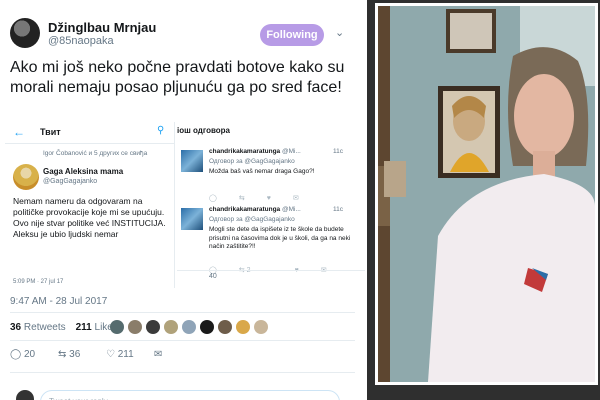 This screenshot has width=600, height=400. I want to click on embedded-author-name: Gaga Aleksina mama, so click(83, 171).